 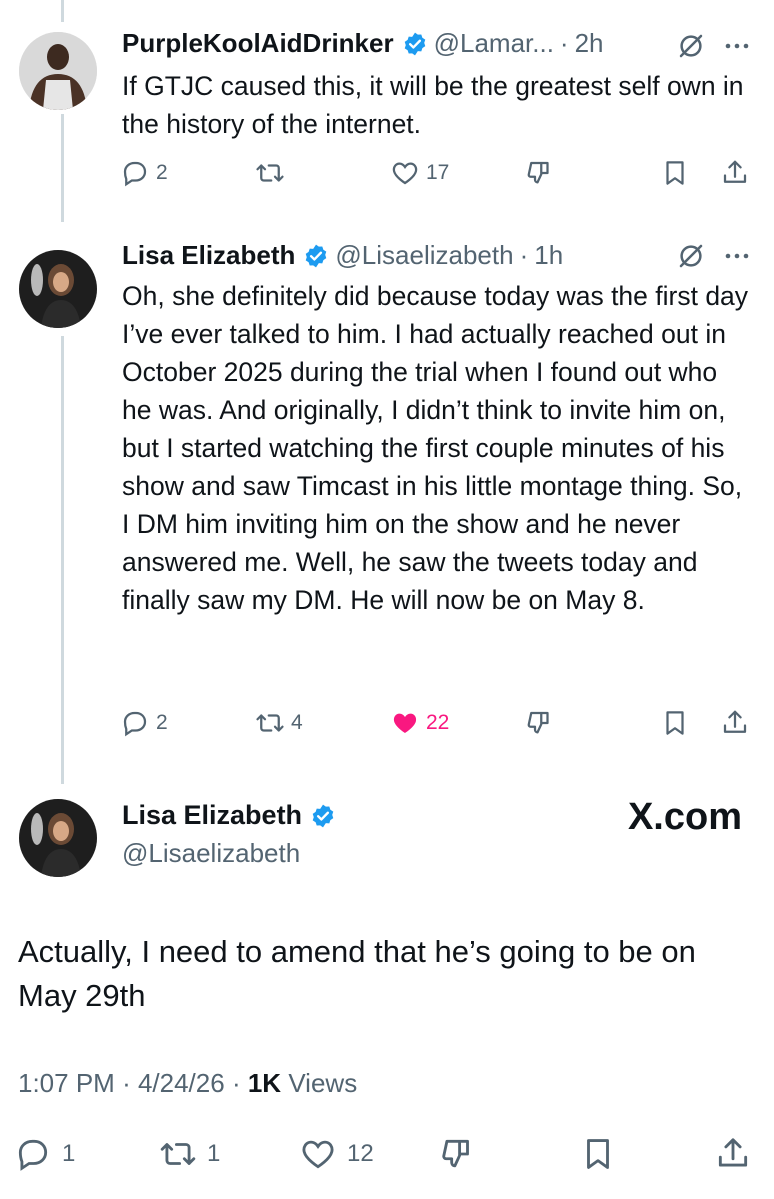 I want to click on like-button: 12, so click(x=336, y=1154).